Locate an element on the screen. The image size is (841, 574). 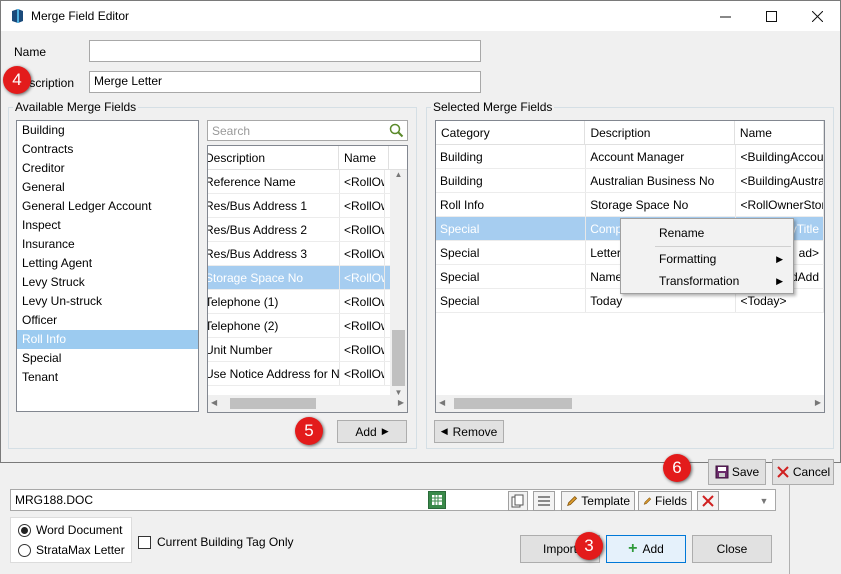
field-description: Telephone (2) is located at coordinates (274, 325).